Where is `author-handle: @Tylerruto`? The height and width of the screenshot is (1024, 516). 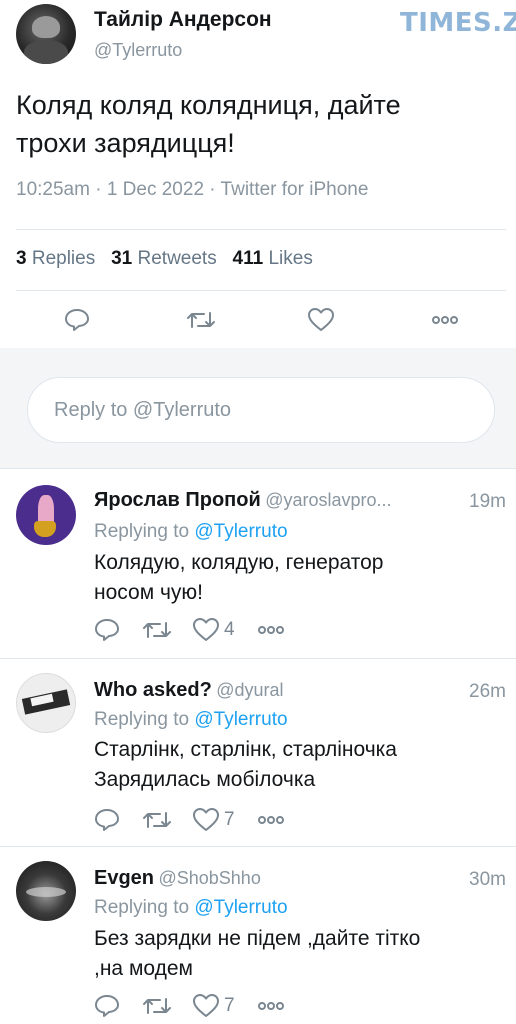 author-handle: @Tylerruto is located at coordinates (138, 50).